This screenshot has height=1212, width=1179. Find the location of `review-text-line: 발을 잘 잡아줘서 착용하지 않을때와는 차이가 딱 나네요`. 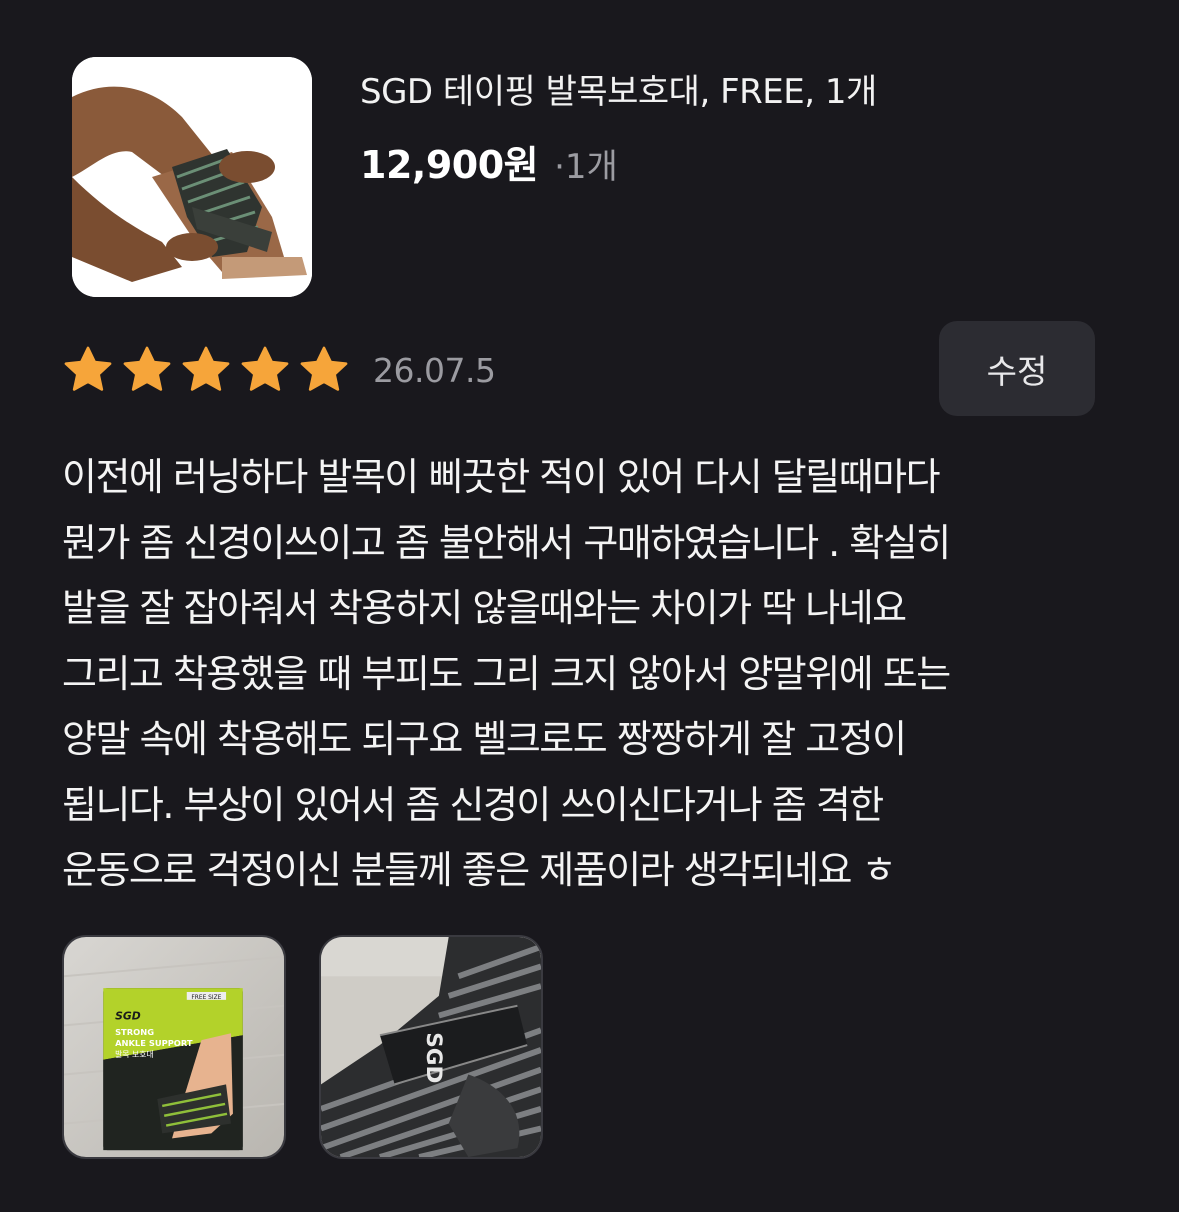

review-text-line: 발을 잘 잡아줘서 착용하지 않을때와는 차이가 딱 나네요 is located at coordinates (484, 608).